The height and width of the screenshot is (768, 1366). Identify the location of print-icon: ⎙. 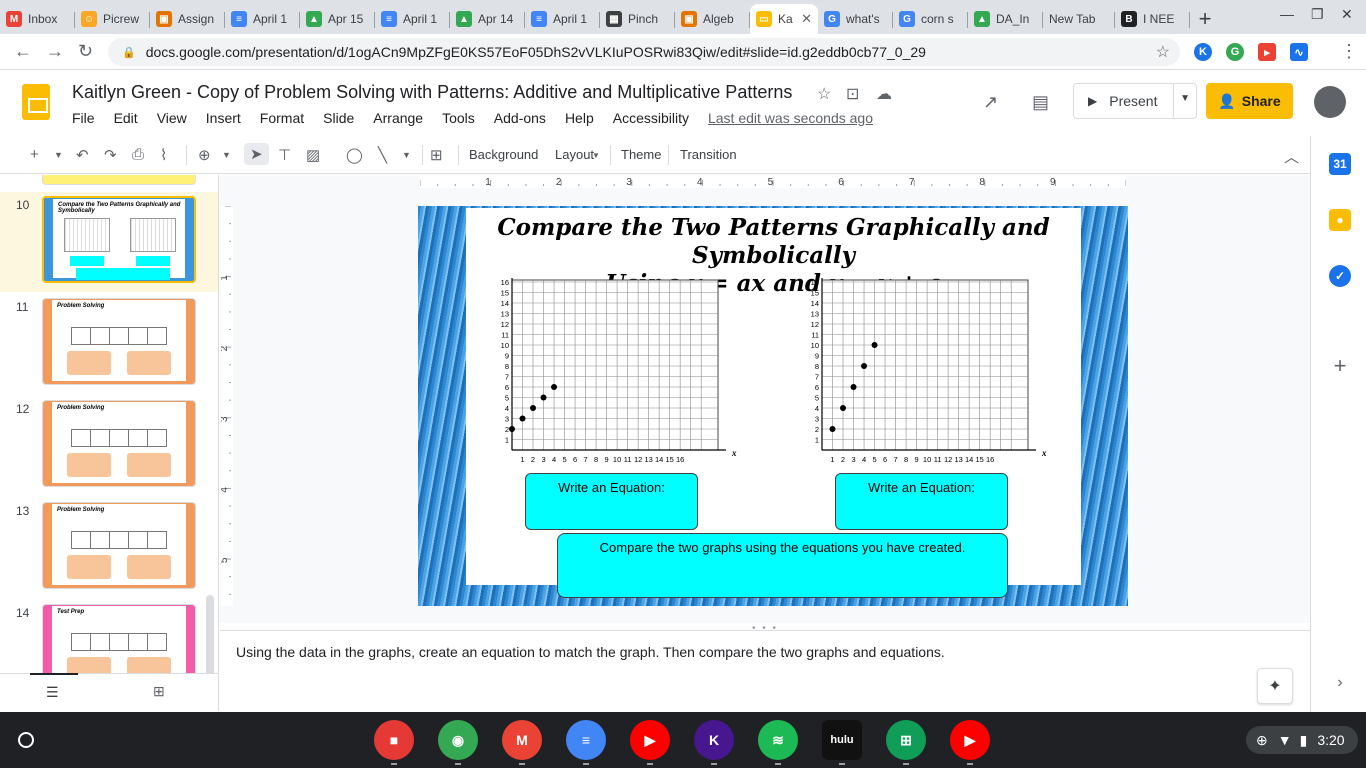
(138, 154).